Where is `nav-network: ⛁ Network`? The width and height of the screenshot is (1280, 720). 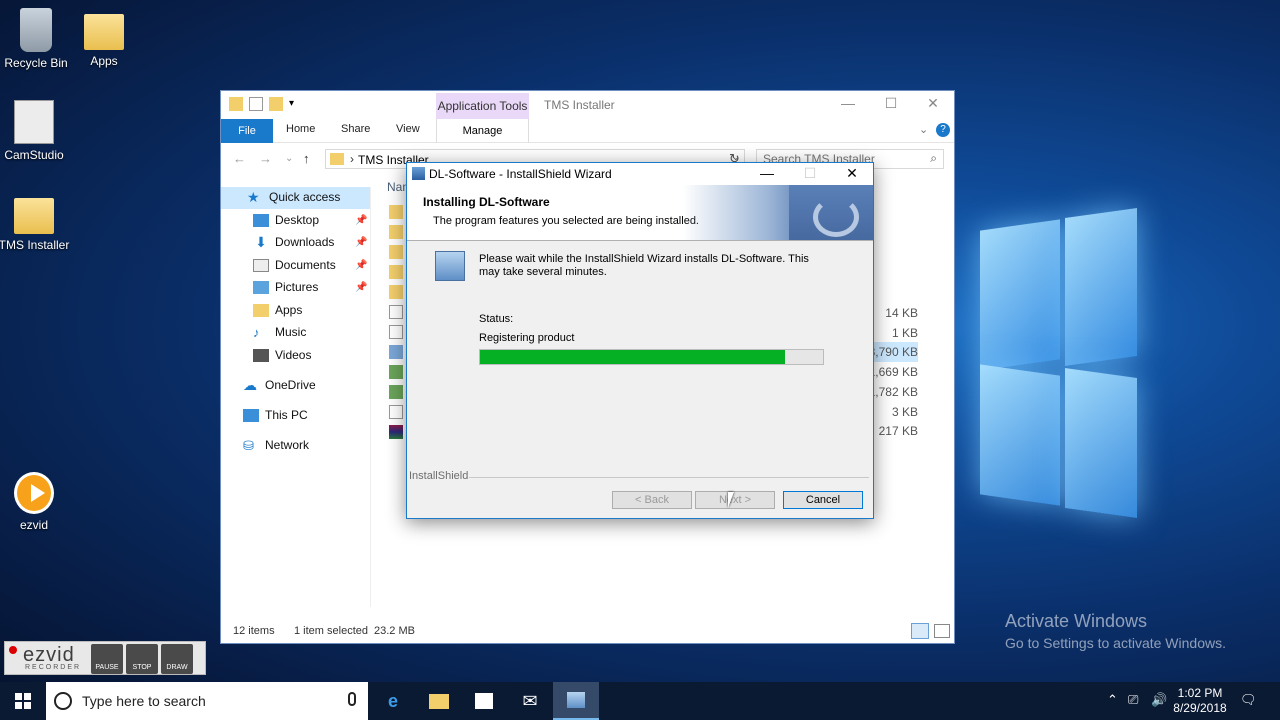 nav-network: ⛁ Network is located at coordinates (276, 445).